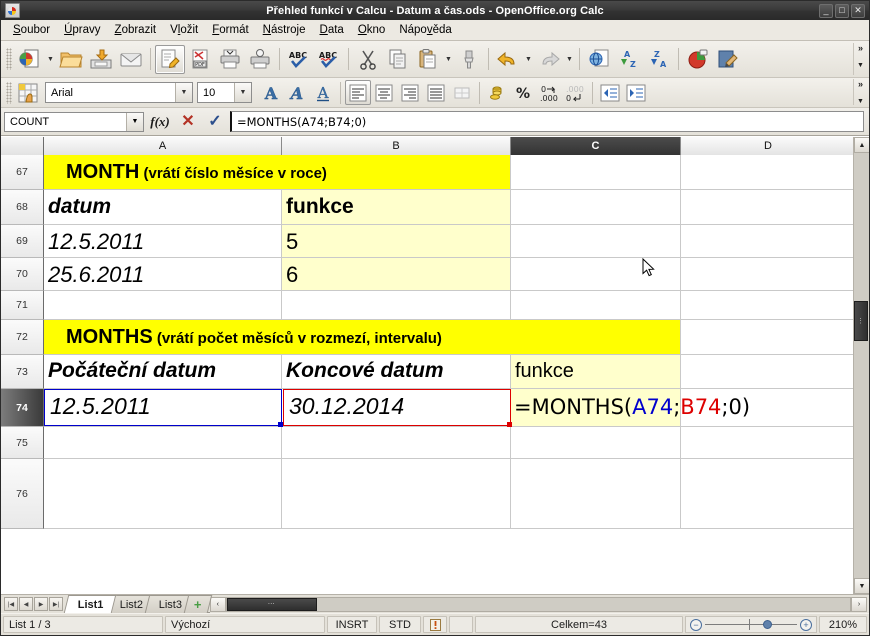  What do you see at coordinates (160, 122) in the screenshot?
I see `function-wizard-icon: f(x)` at bounding box center [160, 122].